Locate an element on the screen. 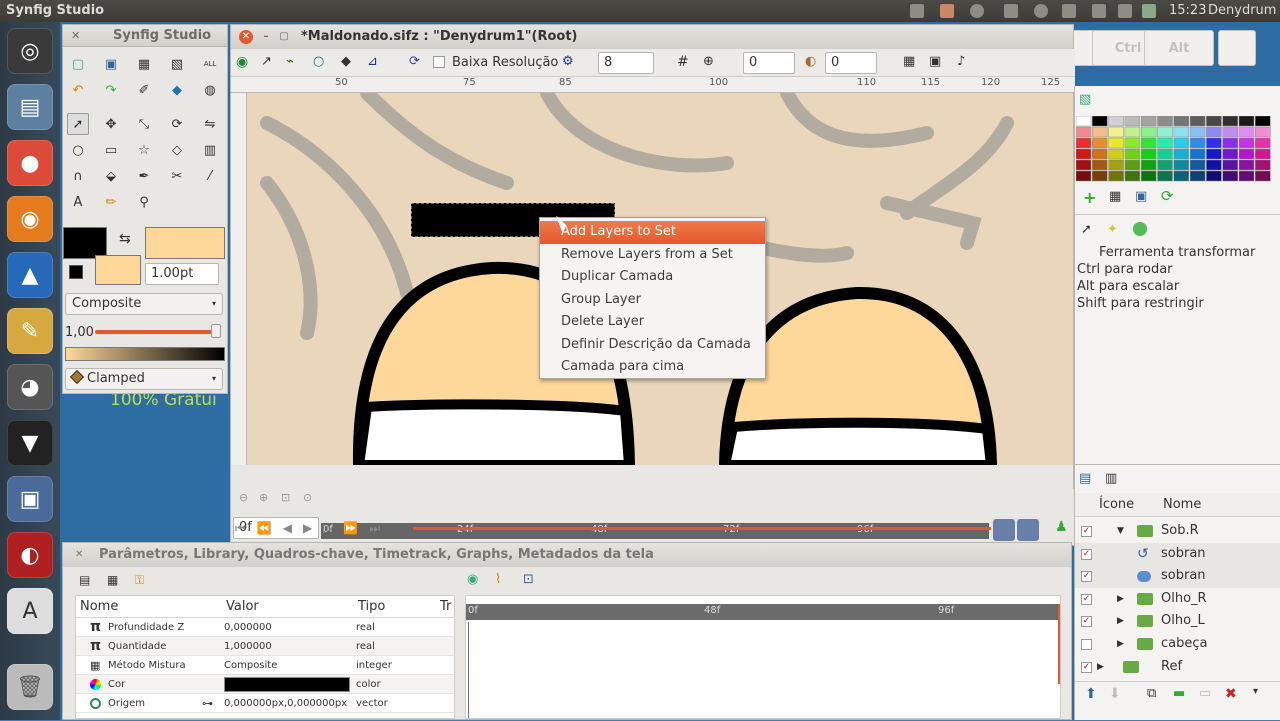 The width and height of the screenshot is (1280, 721). swap-colors-icon: ⇆ is located at coordinates (125, 239).